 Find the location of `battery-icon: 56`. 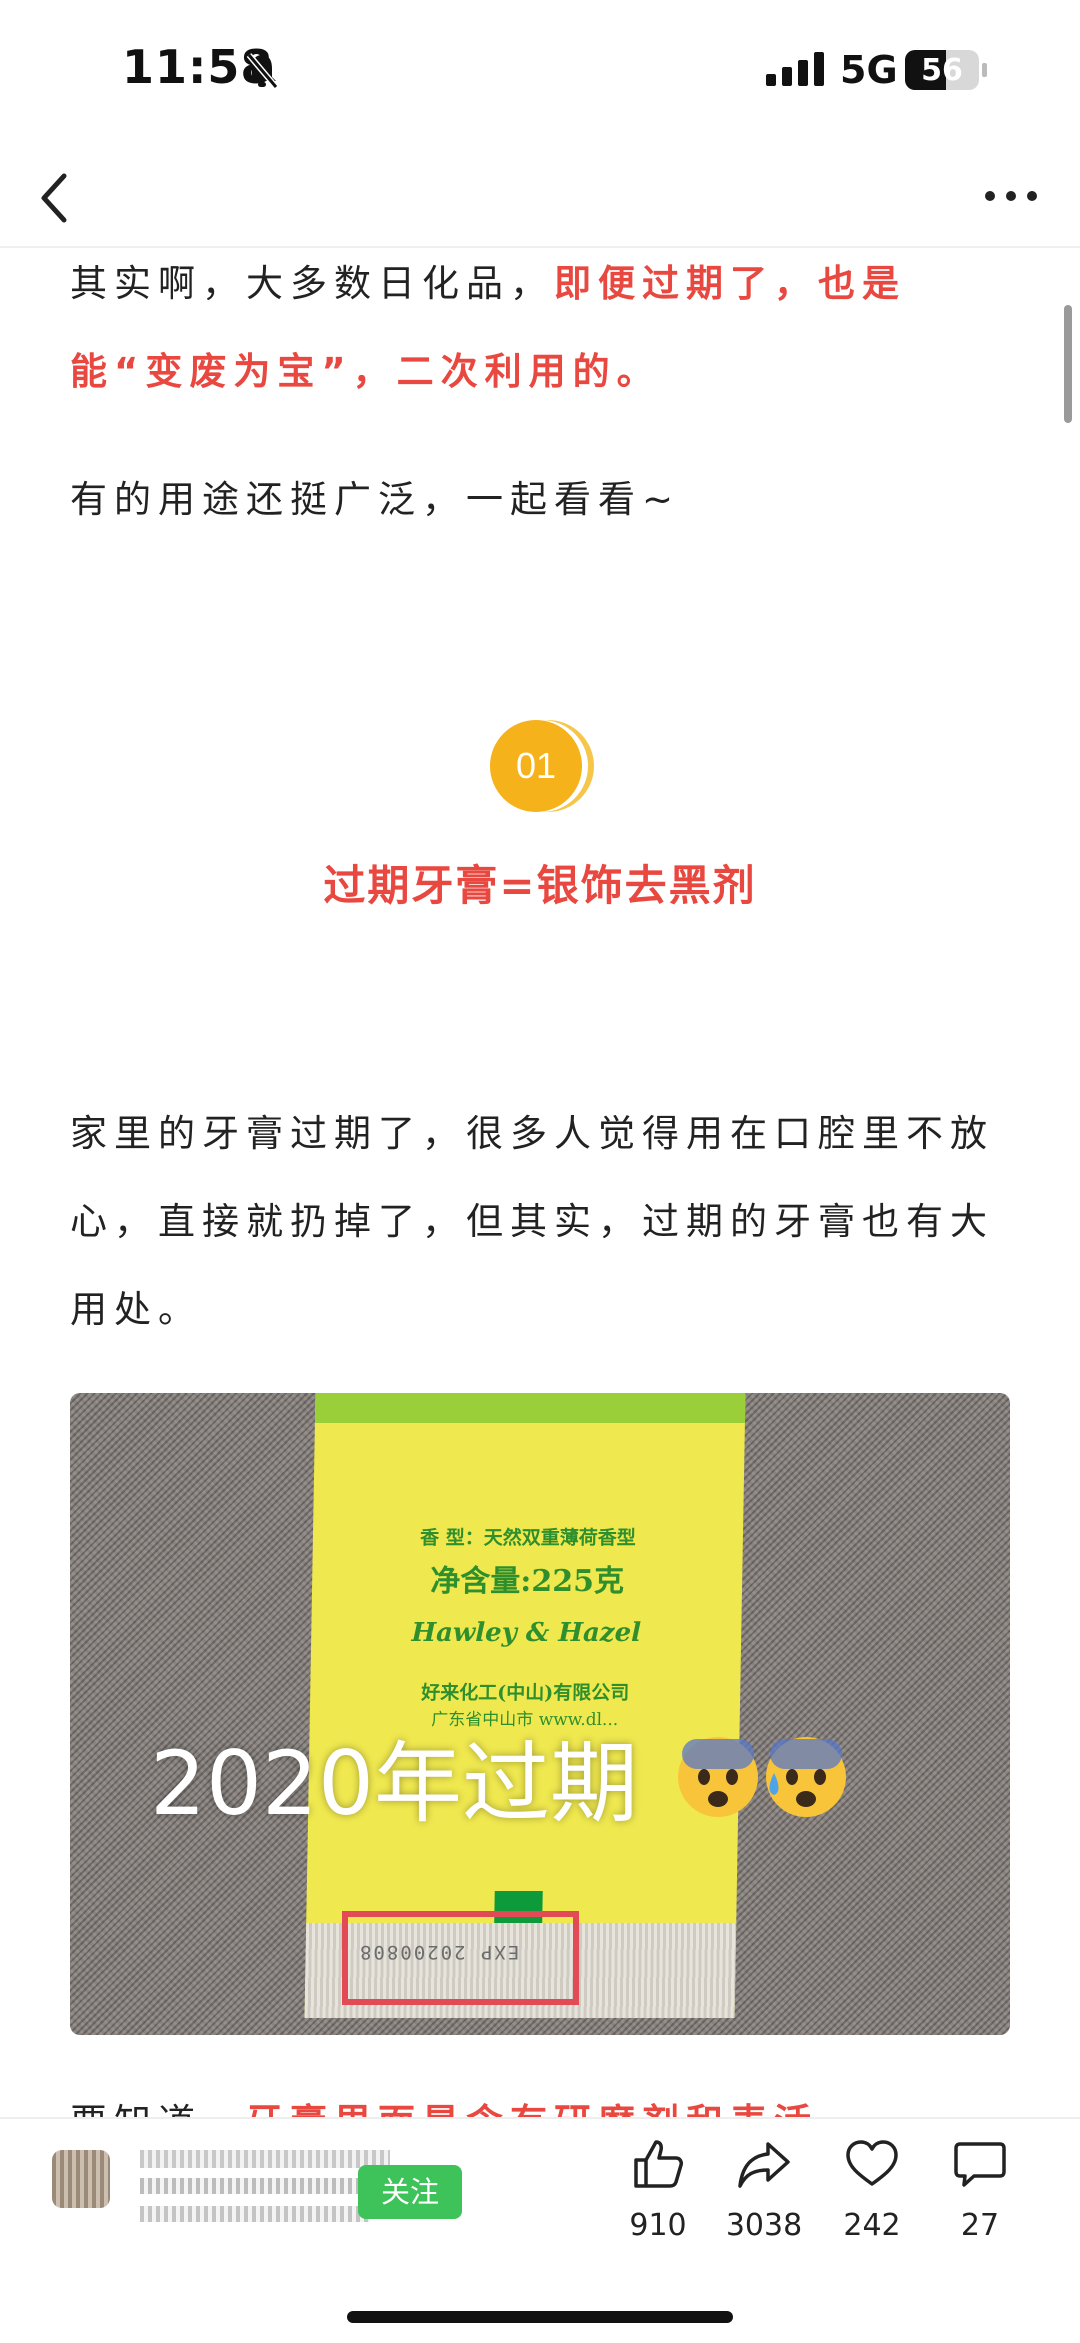

battery-icon: 56 is located at coordinates (942, 70).